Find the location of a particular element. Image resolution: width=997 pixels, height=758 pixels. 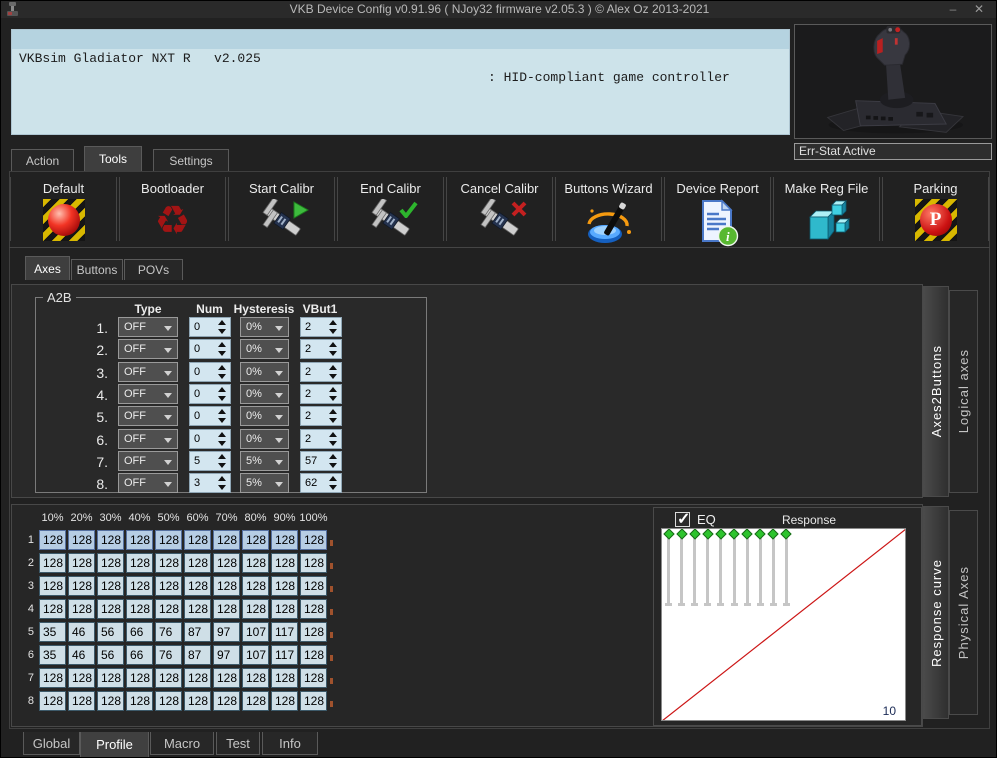

device-report-button: Device Report i is located at coordinates (717, 212).